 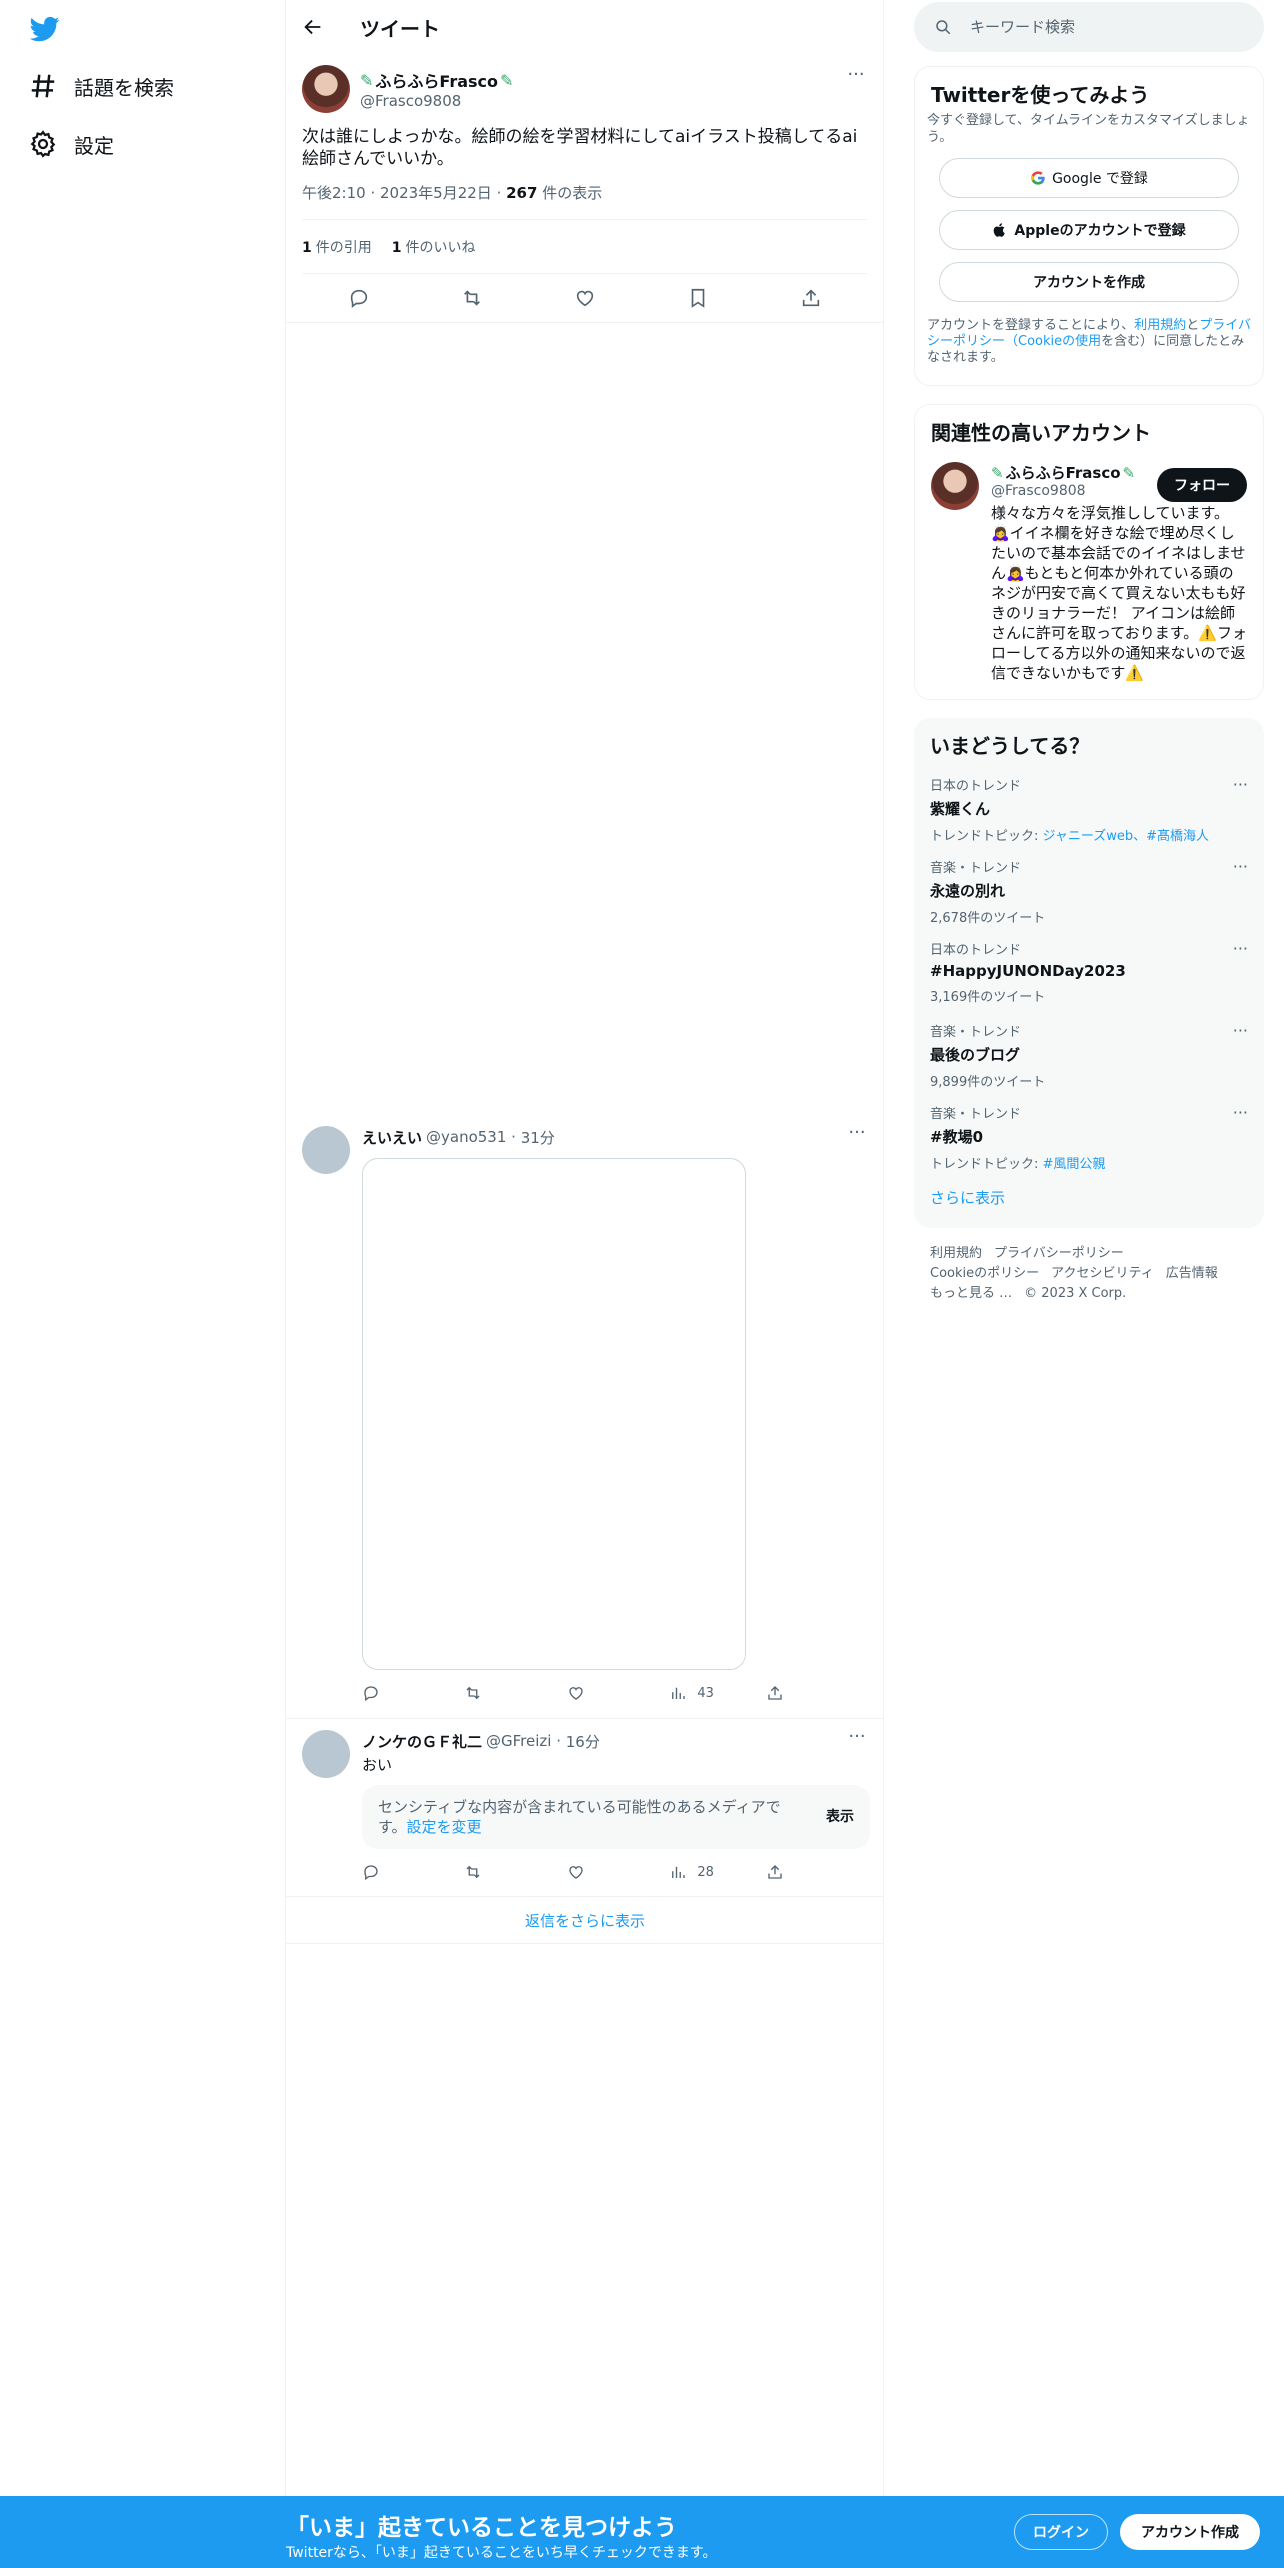 What do you see at coordinates (45, 29) in the screenshot?
I see `twitter-bird-icon` at bounding box center [45, 29].